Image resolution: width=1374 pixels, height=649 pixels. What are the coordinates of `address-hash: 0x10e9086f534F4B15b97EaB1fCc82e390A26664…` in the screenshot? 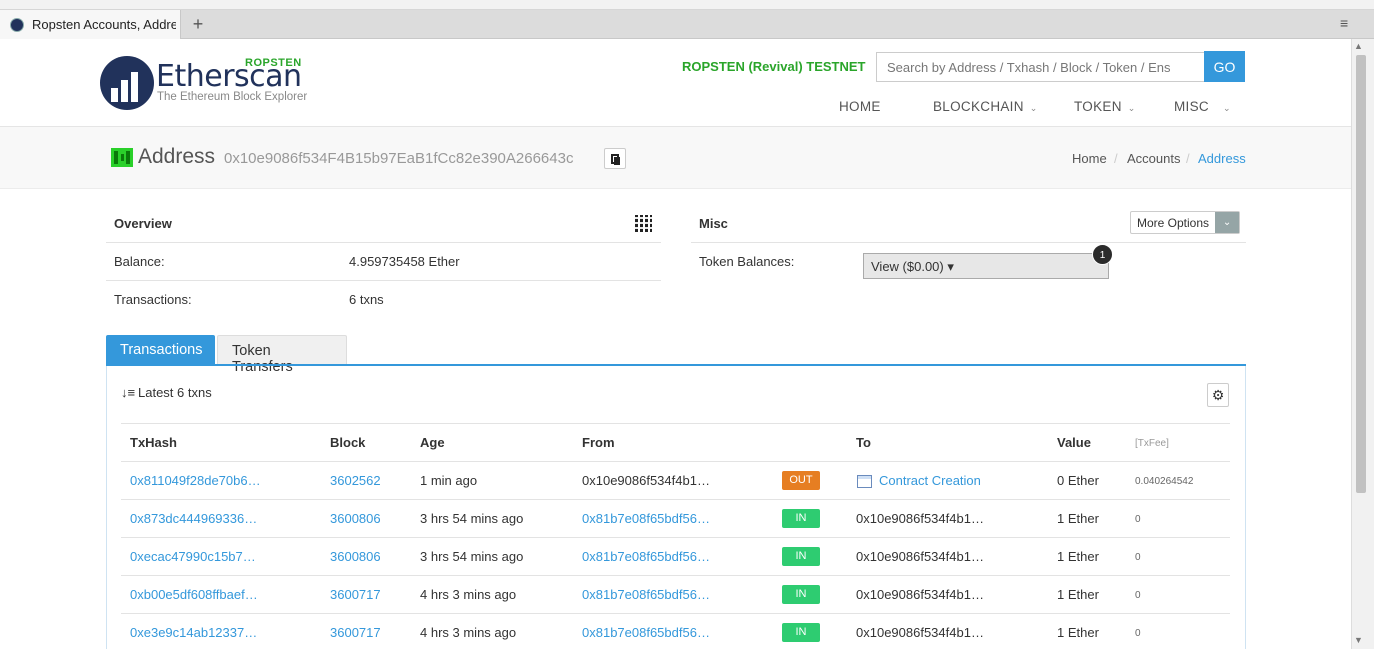 It's located at (398, 158).